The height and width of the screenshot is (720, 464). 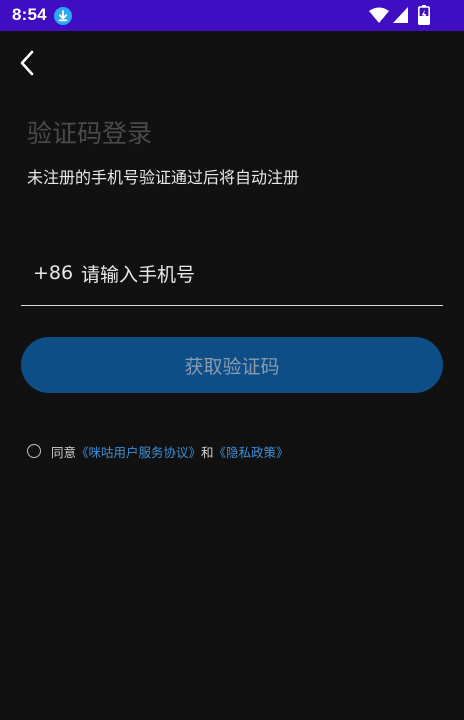 What do you see at coordinates (232, 15) in the screenshot?
I see `status-bar: 8:54` at bounding box center [232, 15].